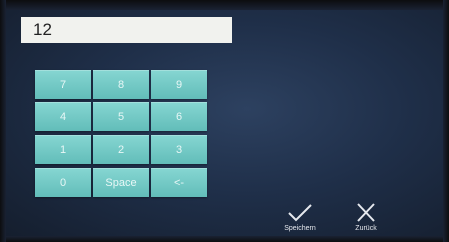  Describe the element at coordinates (63, 84) in the screenshot. I see `key-7: 7` at that location.